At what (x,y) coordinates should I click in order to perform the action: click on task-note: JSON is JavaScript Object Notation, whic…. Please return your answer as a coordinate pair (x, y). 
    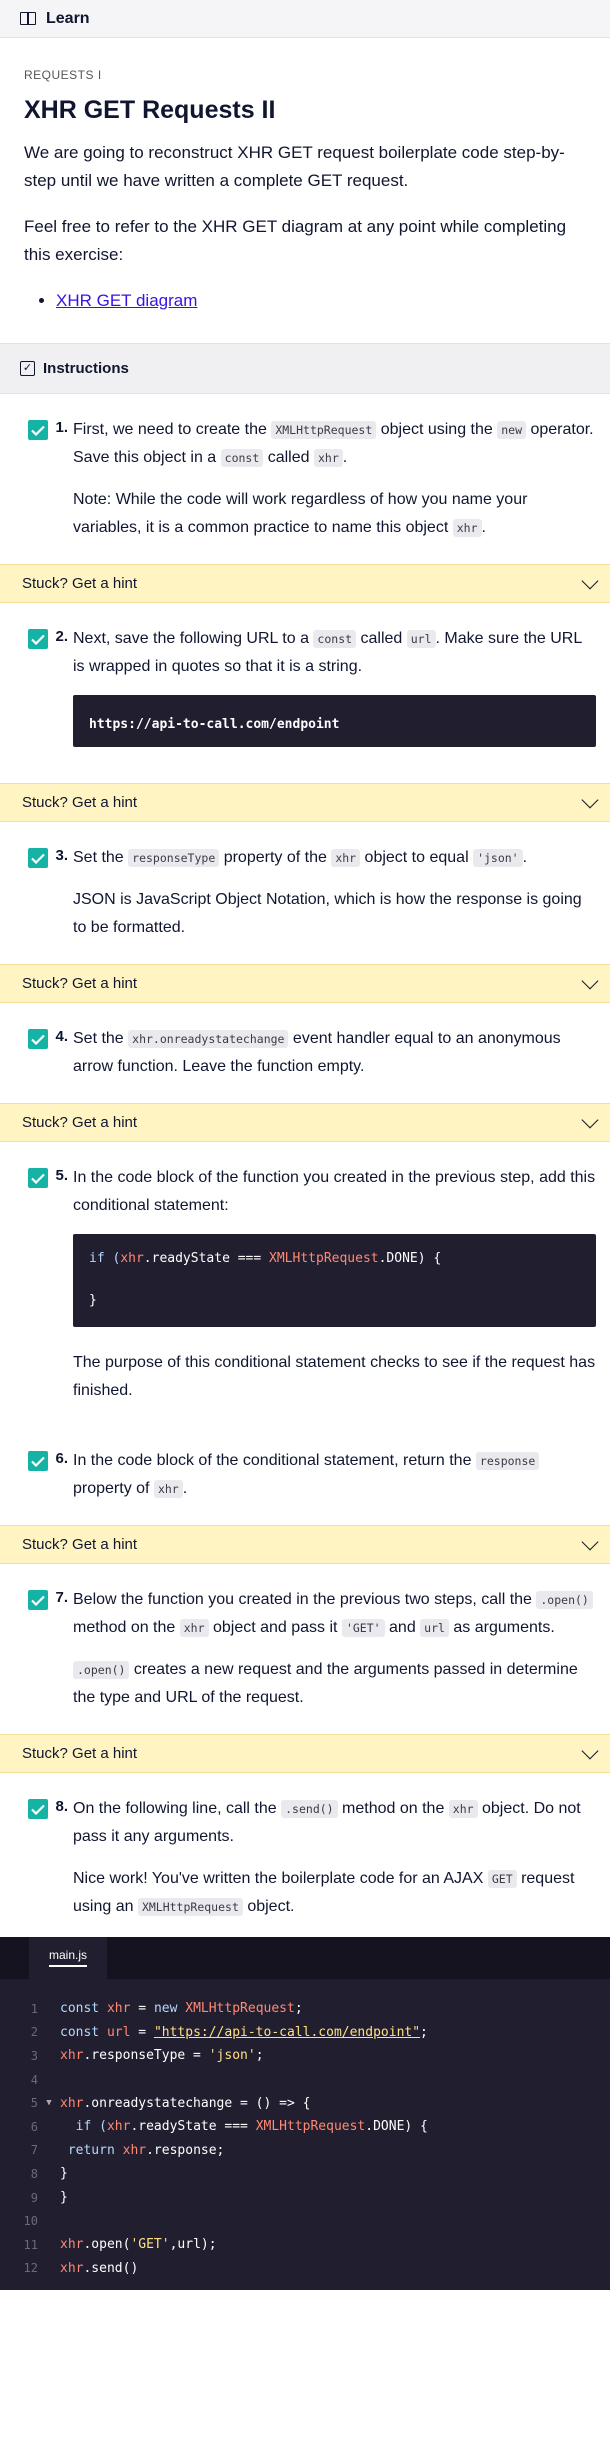
    Looking at the image, I should click on (327, 913).